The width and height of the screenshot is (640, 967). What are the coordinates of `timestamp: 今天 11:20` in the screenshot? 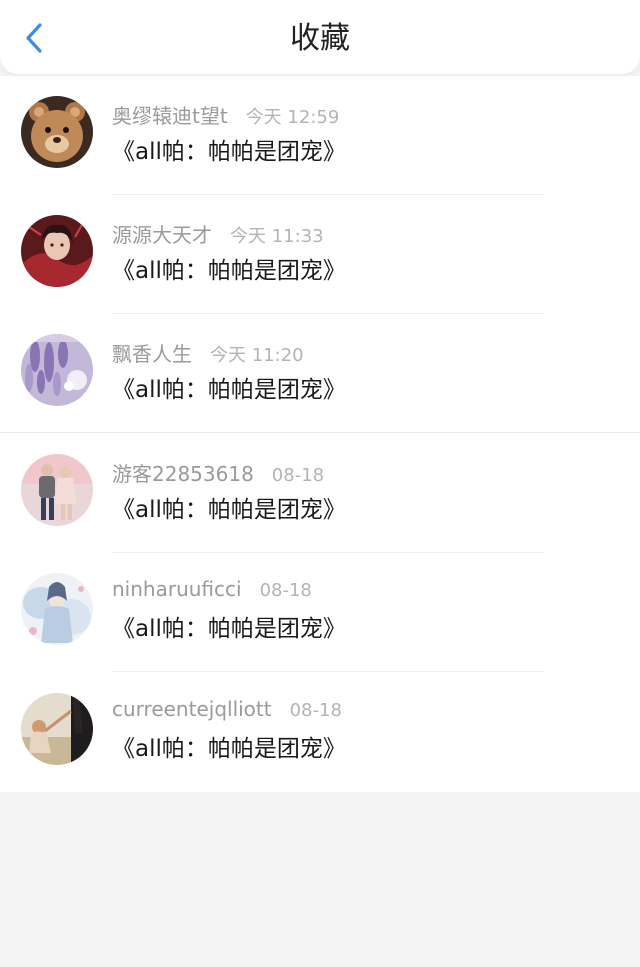 It's located at (257, 355).